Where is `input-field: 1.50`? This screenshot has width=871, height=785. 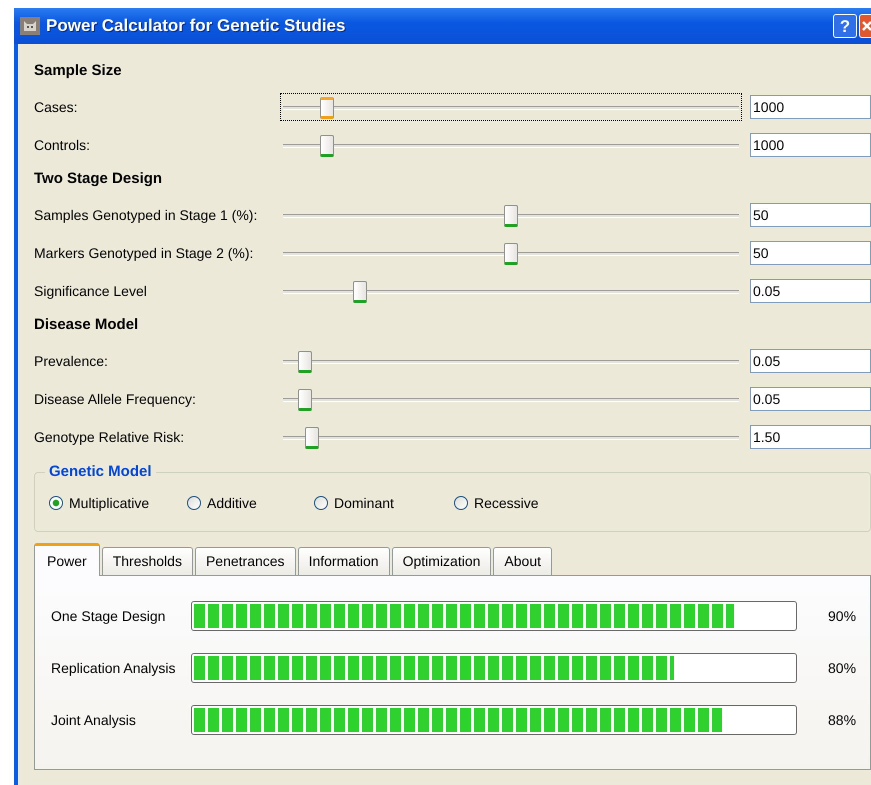 input-field: 1.50 is located at coordinates (810, 437).